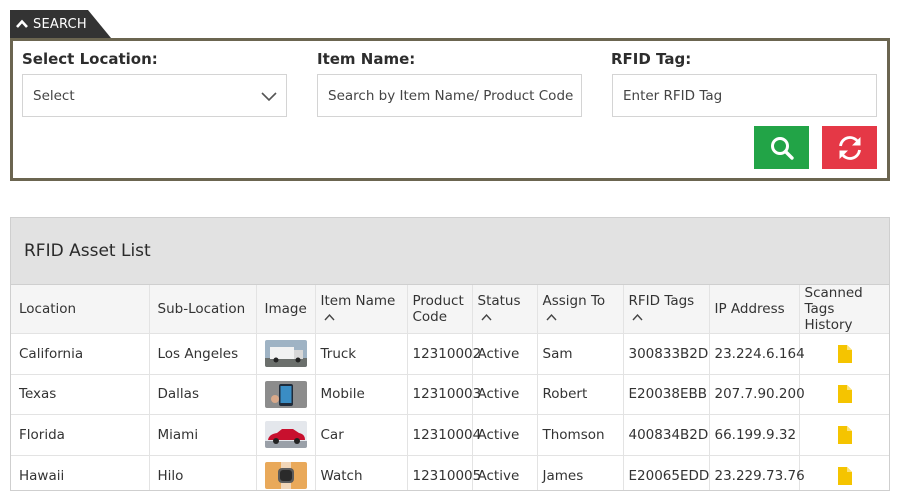  I want to click on search-button, so click(781, 147).